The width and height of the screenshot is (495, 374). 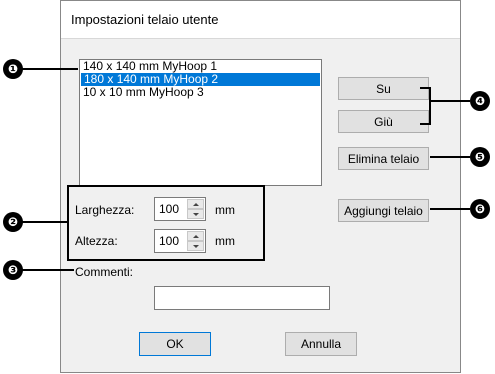 I want to click on callout-badge-1: ❶, so click(x=13, y=69).